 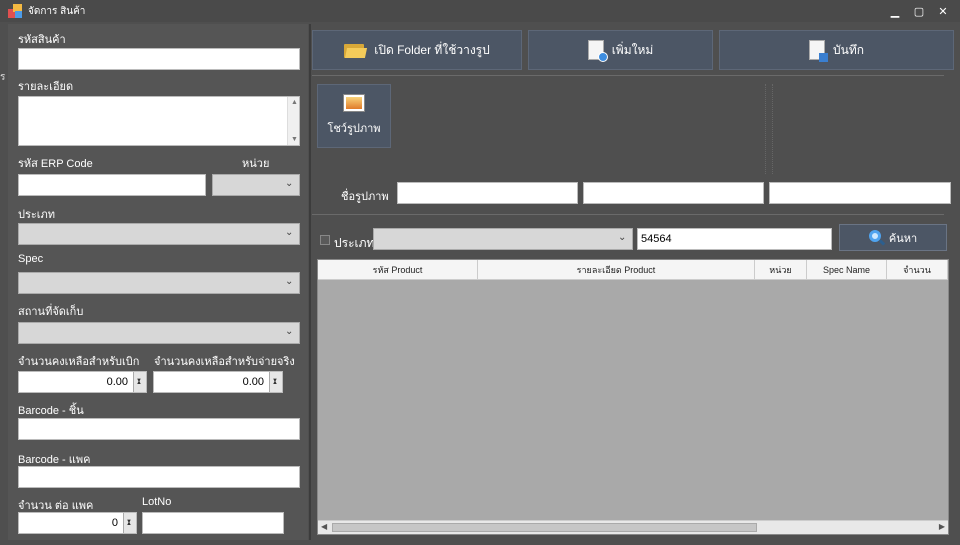 I want to click on close-button: ✕, so click(x=943, y=11).